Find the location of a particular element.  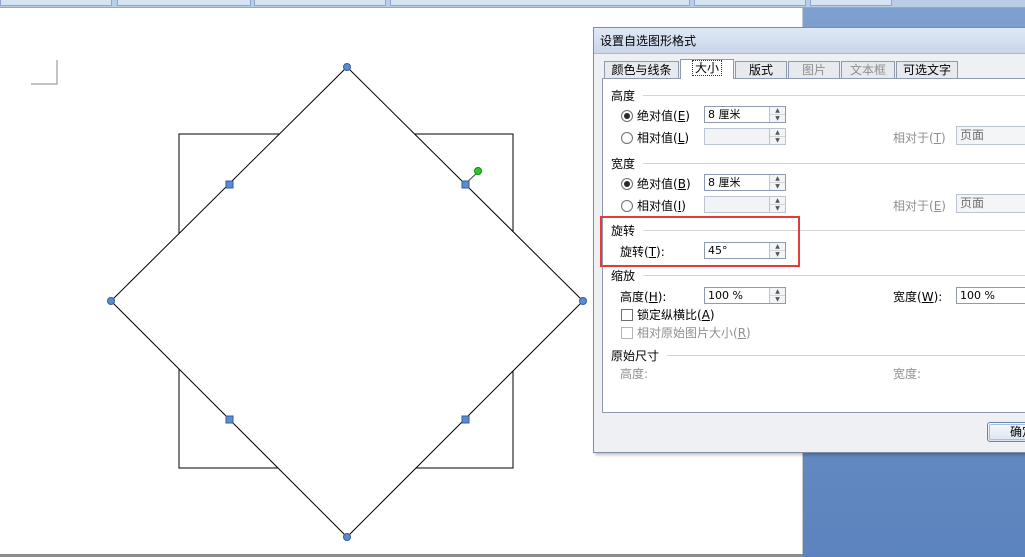

height-relative-radio is located at coordinates (627, 138).